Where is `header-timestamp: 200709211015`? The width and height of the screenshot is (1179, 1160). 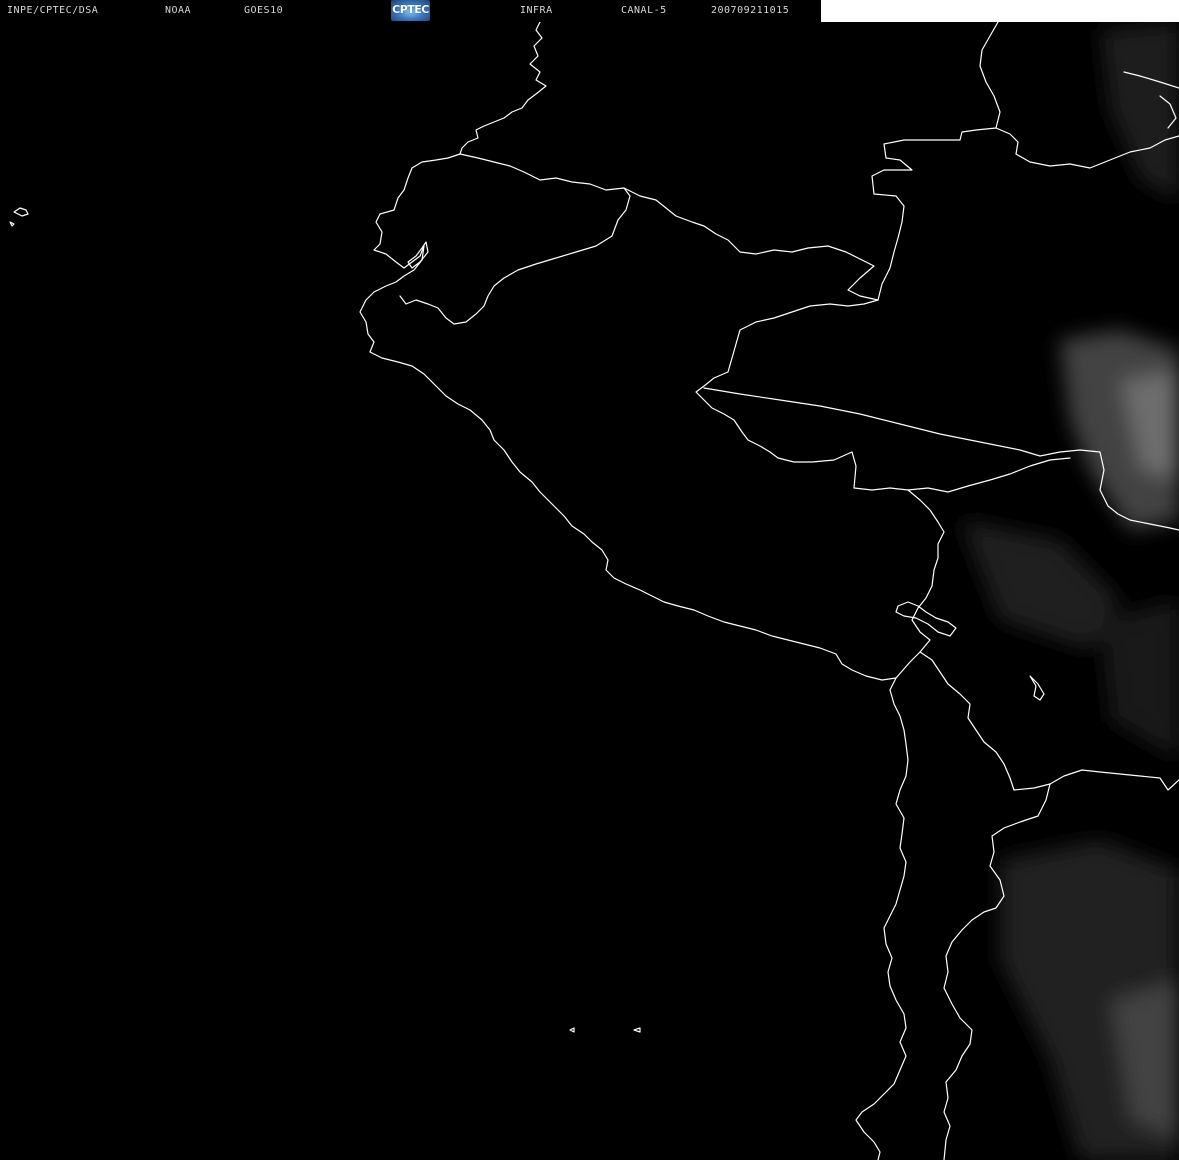 header-timestamp: 200709211015 is located at coordinates (750, 10).